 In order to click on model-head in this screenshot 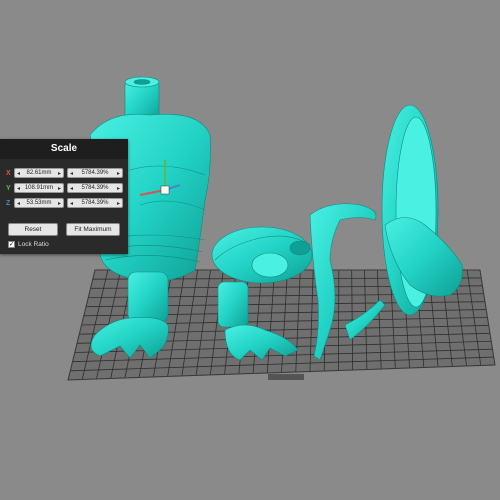, I will do `click(262, 255)`.